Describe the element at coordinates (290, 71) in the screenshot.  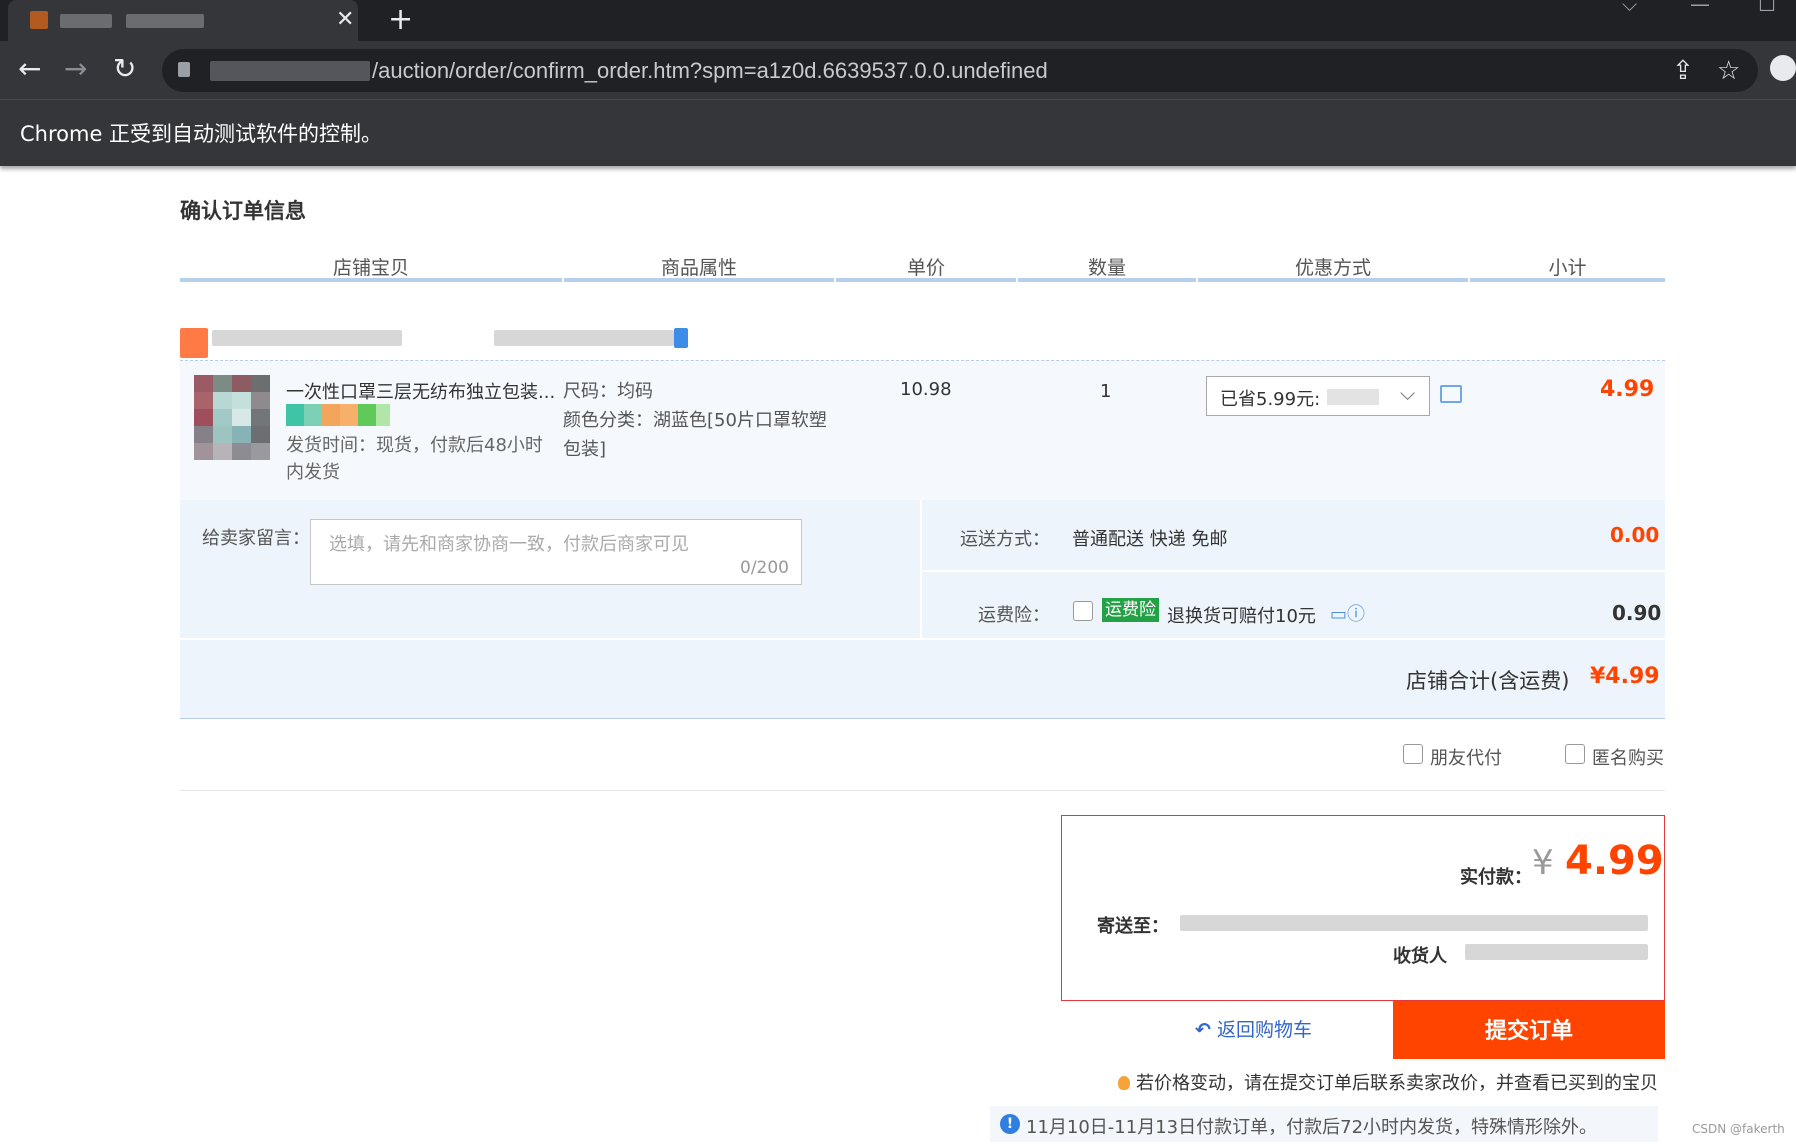
I see `url-domain-redacted` at that location.